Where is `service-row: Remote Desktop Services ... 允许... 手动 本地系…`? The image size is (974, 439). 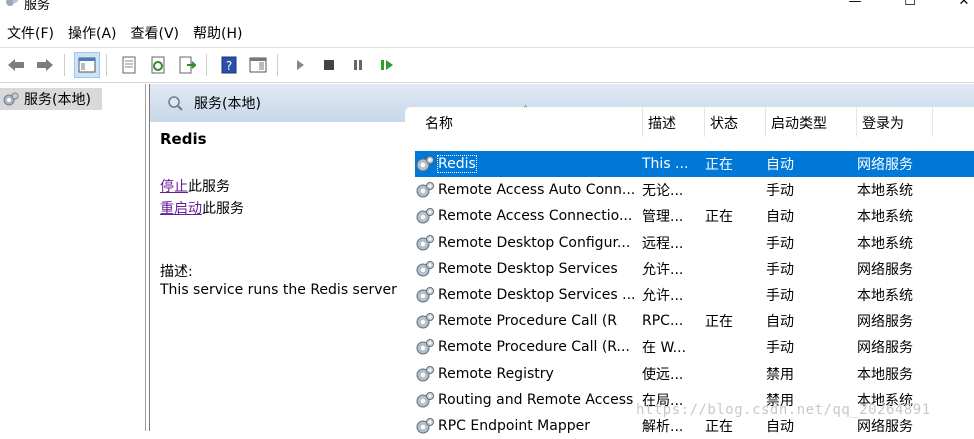
service-row: Remote Desktop Services ... 允许... 手动 本地系… is located at coordinates (694, 295).